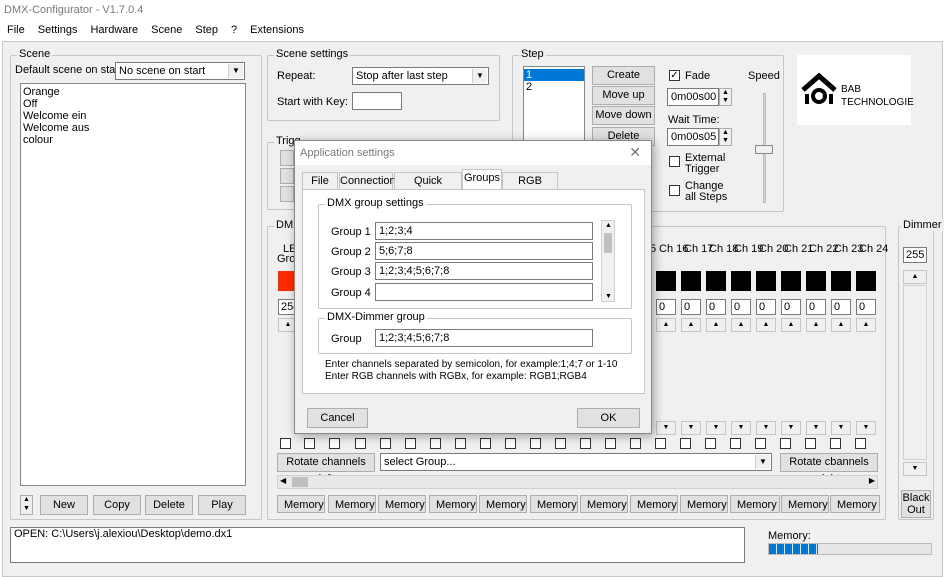 The width and height of the screenshot is (945, 577). Describe the element at coordinates (608, 225) in the screenshot. I see `chevron-up-icon: ▲` at that location.